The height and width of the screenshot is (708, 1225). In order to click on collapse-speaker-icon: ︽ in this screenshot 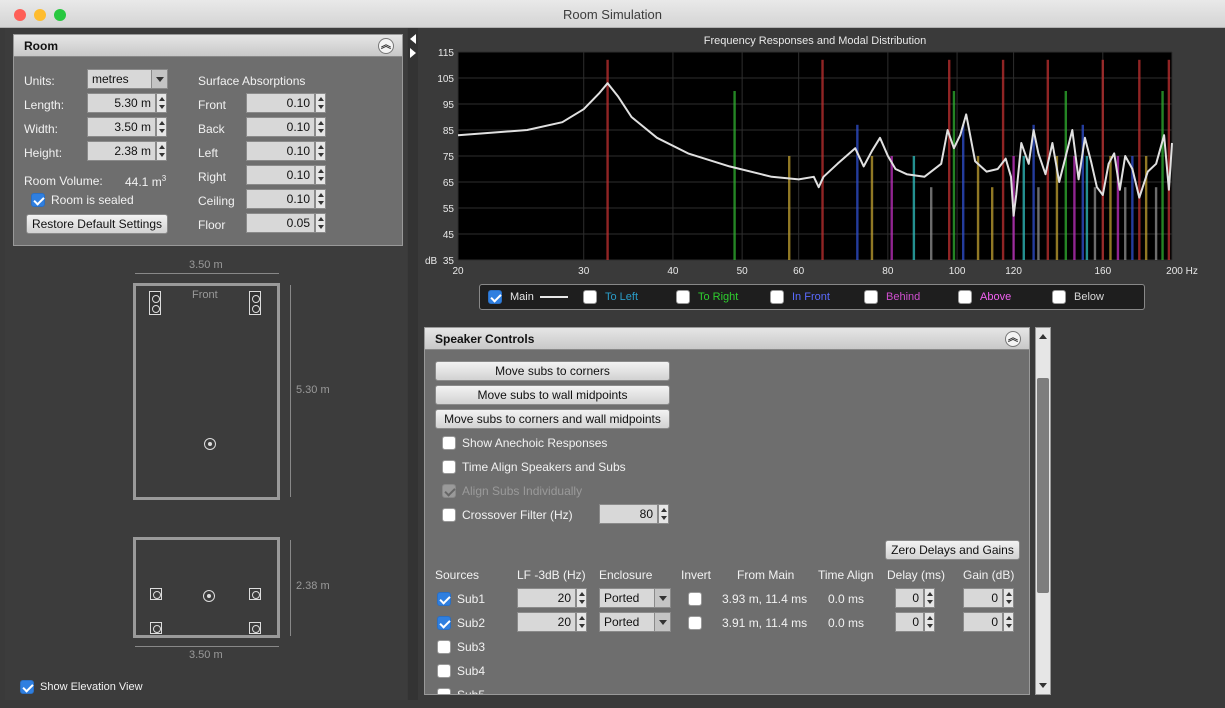, I will do `click(1013, 339)`.